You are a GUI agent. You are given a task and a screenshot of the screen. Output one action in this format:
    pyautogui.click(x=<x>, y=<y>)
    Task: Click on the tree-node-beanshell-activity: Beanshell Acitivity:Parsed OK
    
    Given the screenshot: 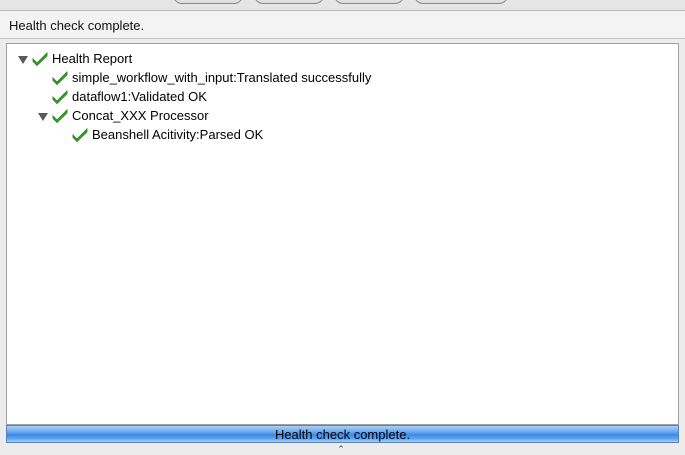 What is the action you would take?
    pyautogui.click(x=167, y=134)
    